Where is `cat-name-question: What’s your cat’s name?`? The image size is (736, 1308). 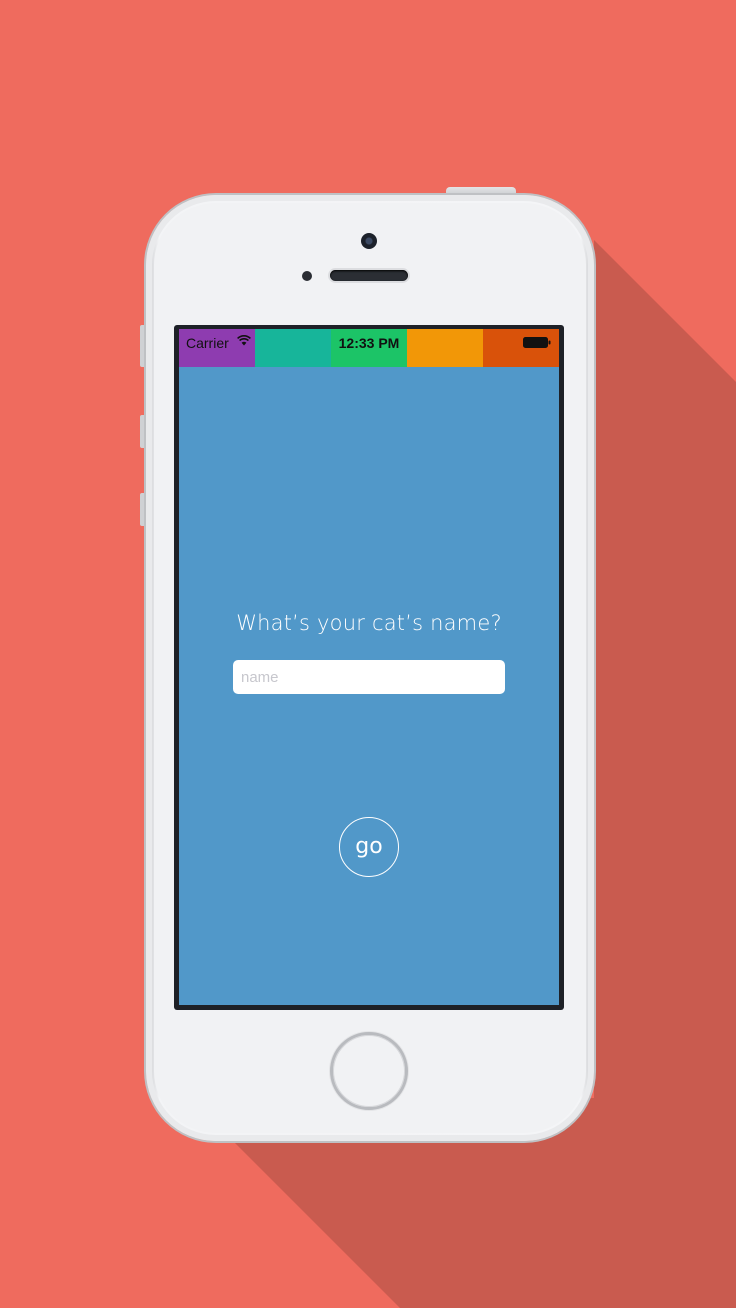 cat-name-question: What’s your cat’s name? is located at coordinates (369, 623).